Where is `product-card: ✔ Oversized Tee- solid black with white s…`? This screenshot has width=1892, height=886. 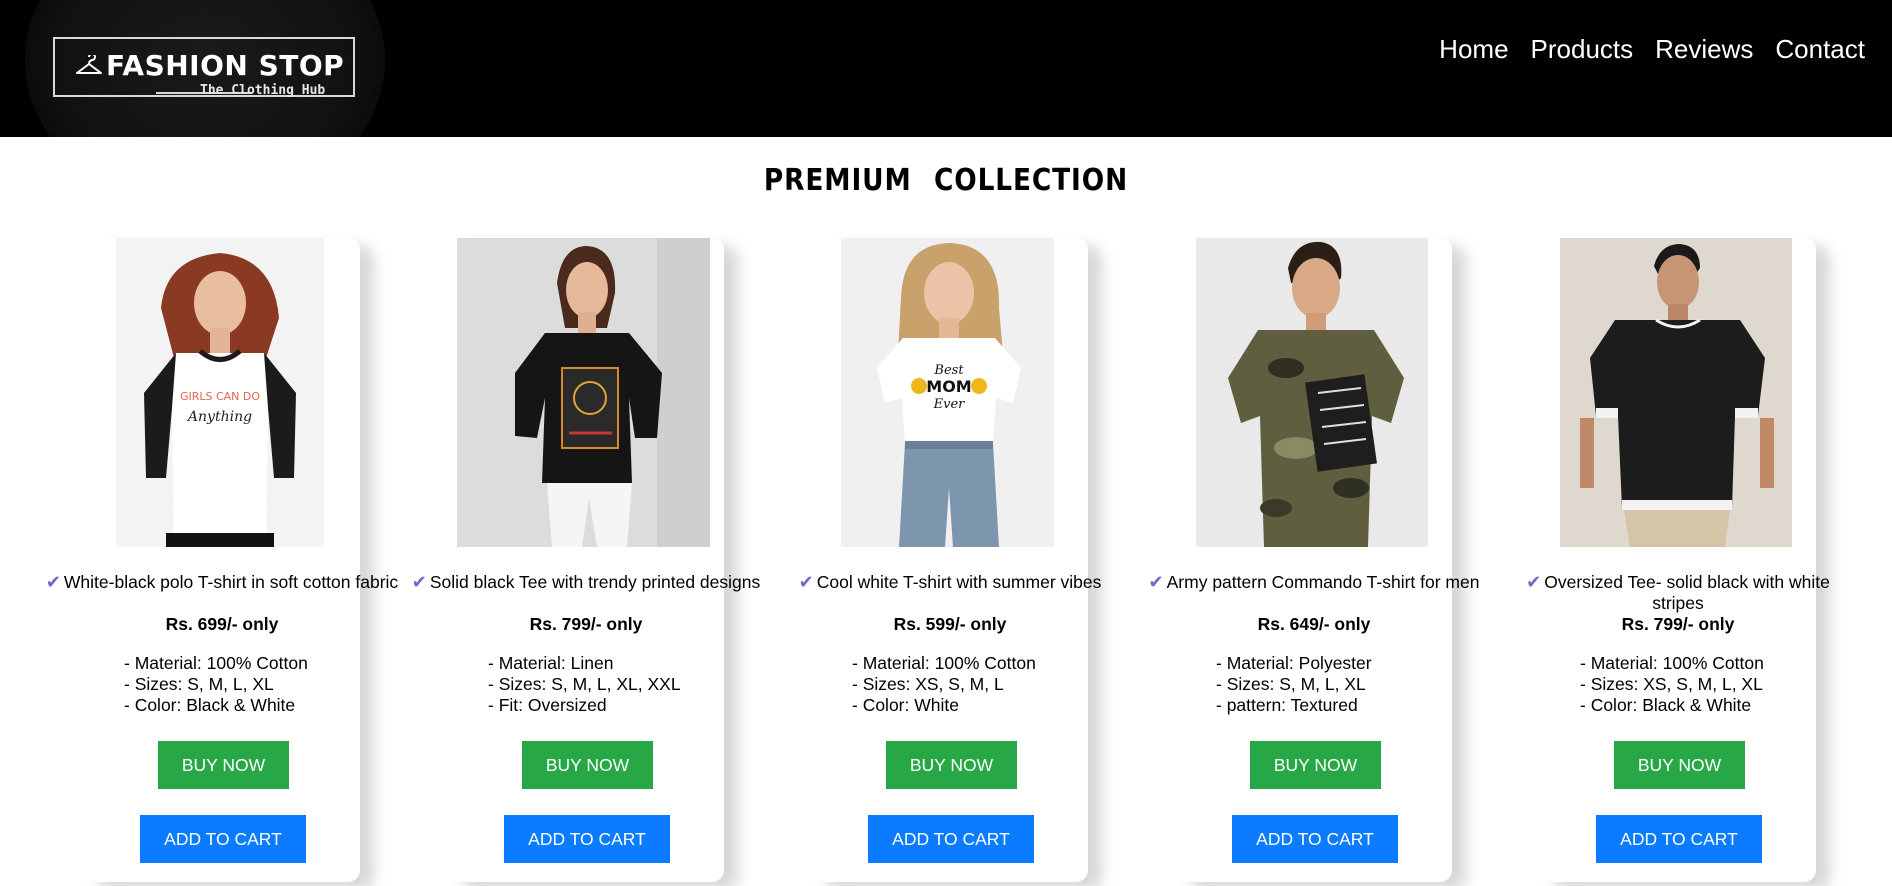
product-card: ✔ Oversized Tee- solid black with white s… is located at coordinates (1678, 560).